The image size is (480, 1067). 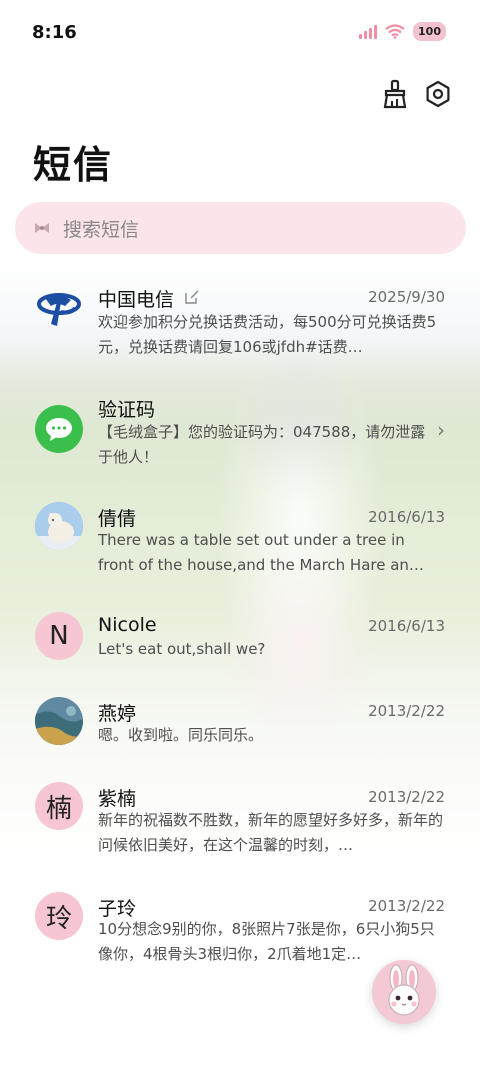 I want to click on contact-name: 倩倩, so click(x=117, y=519).